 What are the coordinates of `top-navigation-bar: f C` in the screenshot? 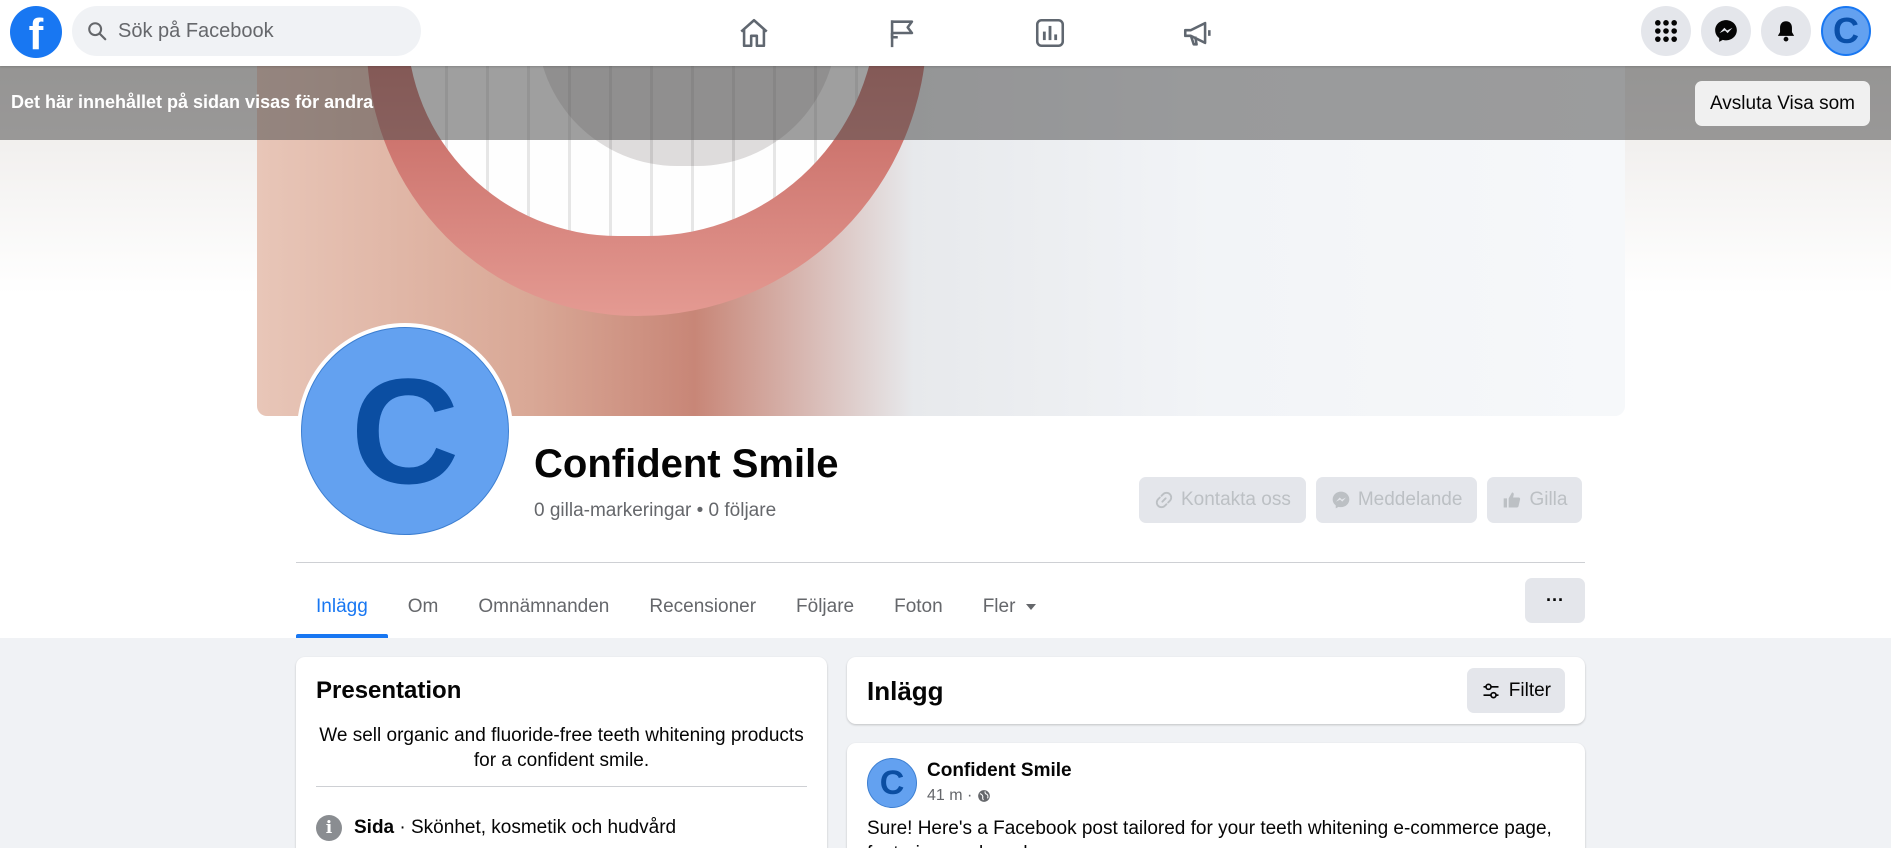 It's located at (945, 33).